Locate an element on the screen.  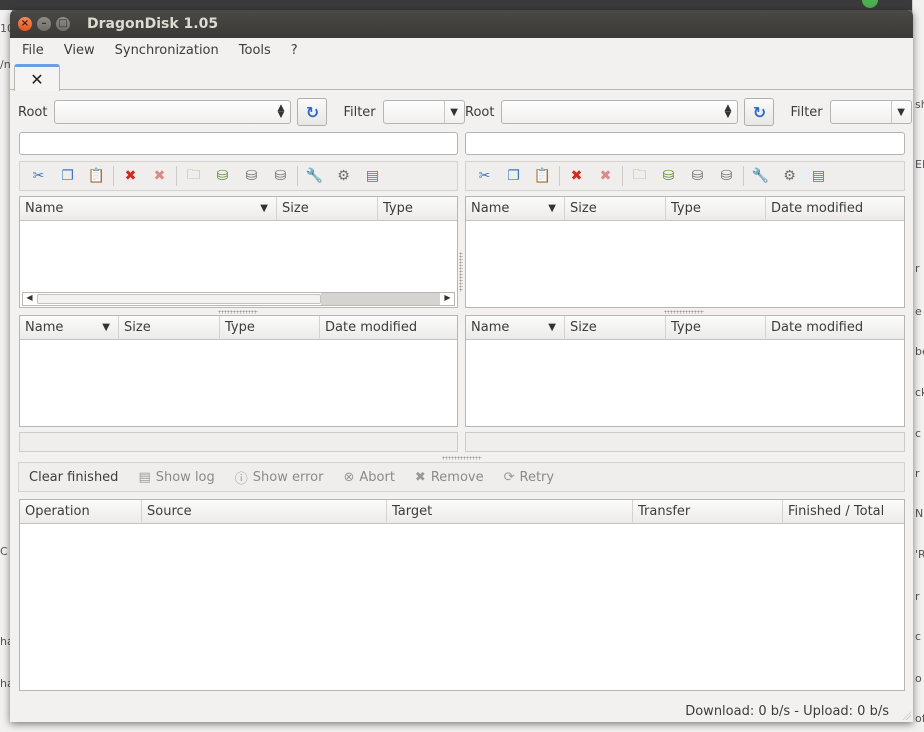
scrollbar-thumb is located at coordinates (179, 299).